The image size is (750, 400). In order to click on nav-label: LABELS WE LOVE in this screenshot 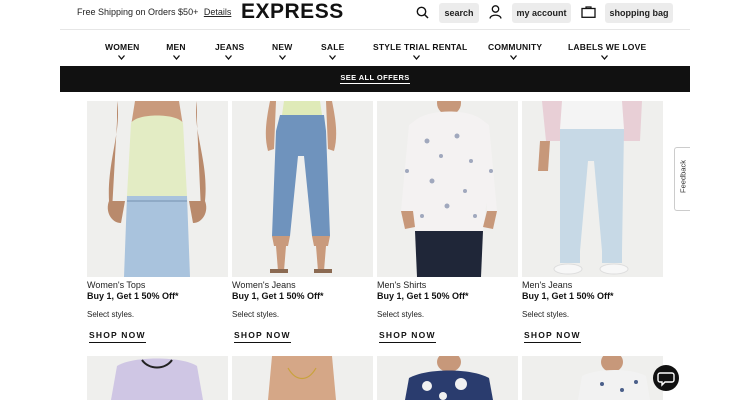, I will do `click(607, 47)`.